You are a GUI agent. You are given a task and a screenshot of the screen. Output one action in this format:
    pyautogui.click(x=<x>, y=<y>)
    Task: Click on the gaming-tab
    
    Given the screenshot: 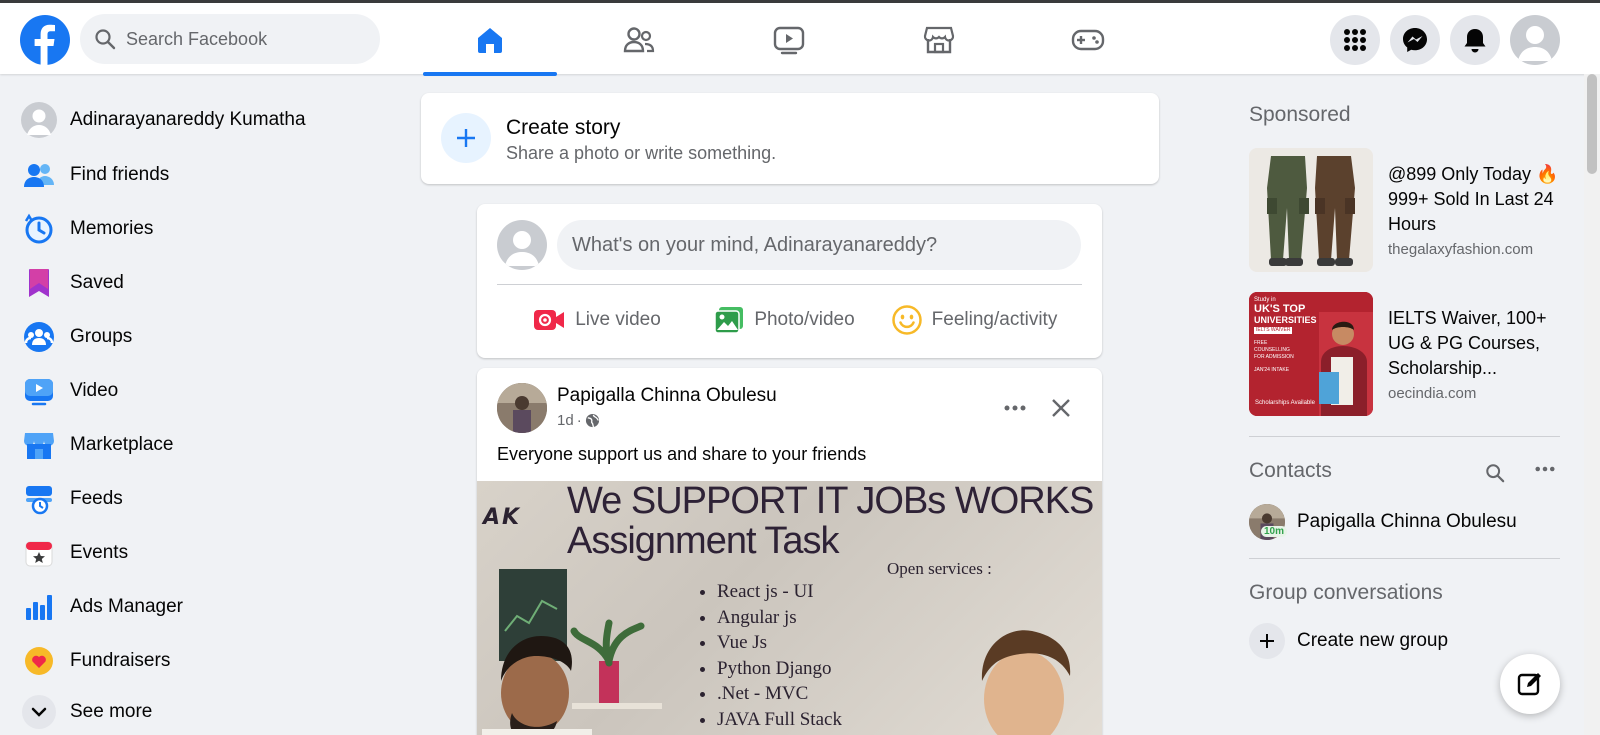 What is the action you would take?
    pyautogui.click(x=1088, y=40)
    